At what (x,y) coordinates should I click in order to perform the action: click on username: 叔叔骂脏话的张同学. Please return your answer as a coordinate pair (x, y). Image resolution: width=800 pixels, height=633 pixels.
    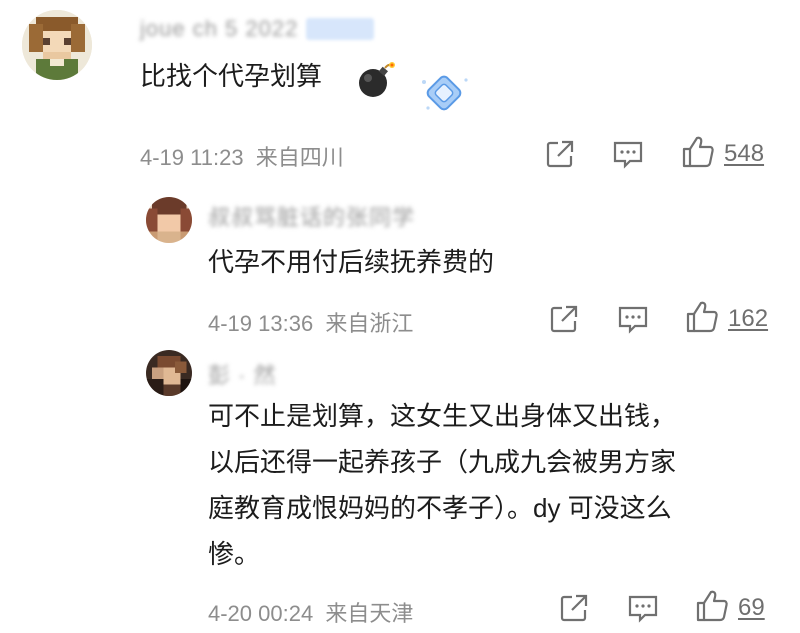
    Looking at the image, I should click on (311, 216).